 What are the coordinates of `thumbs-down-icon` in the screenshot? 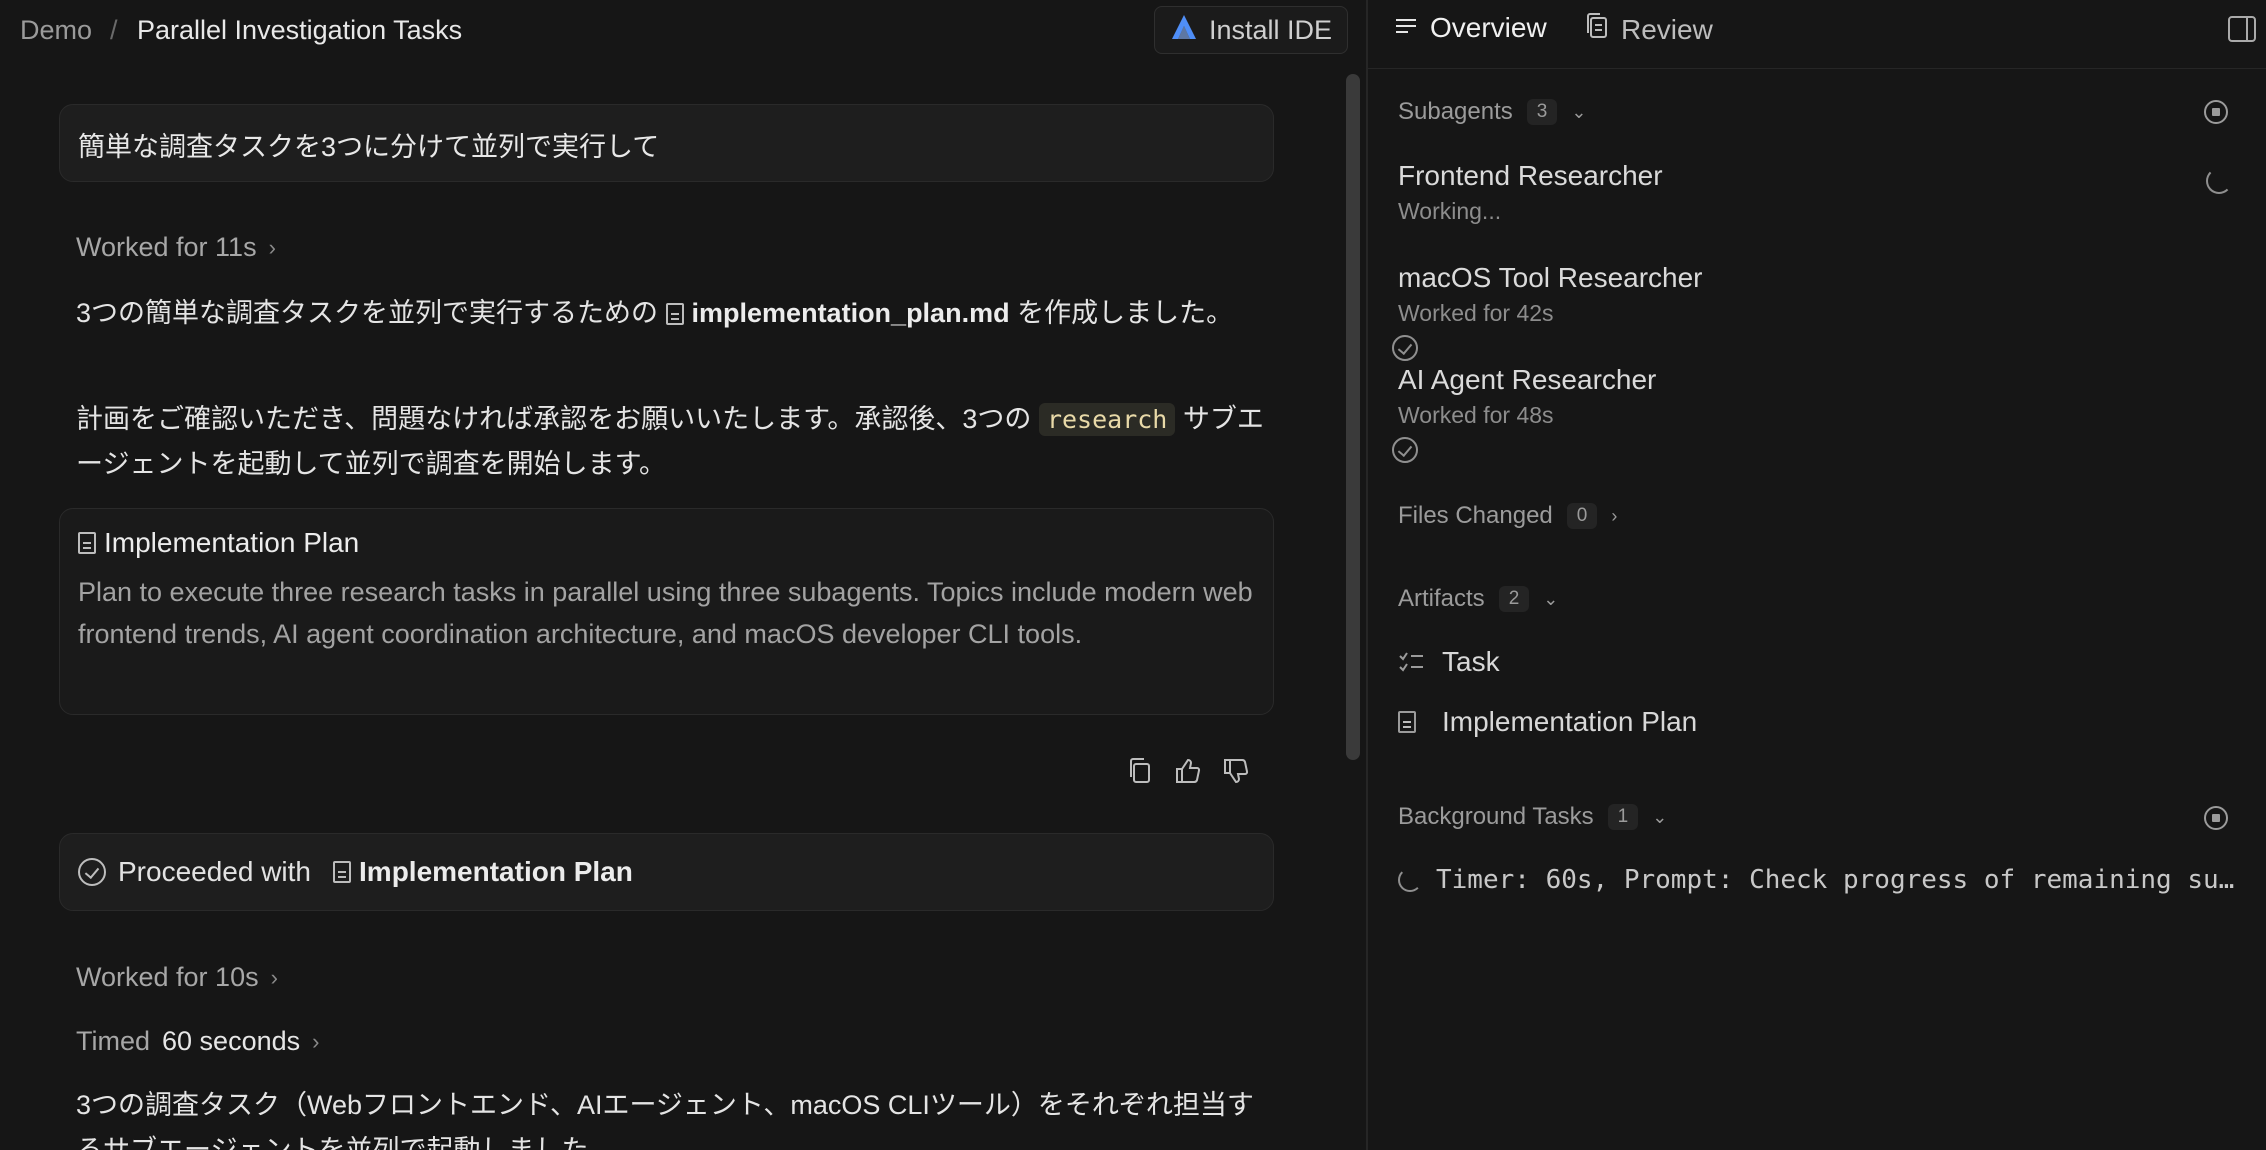 It's located at (1236, 771).